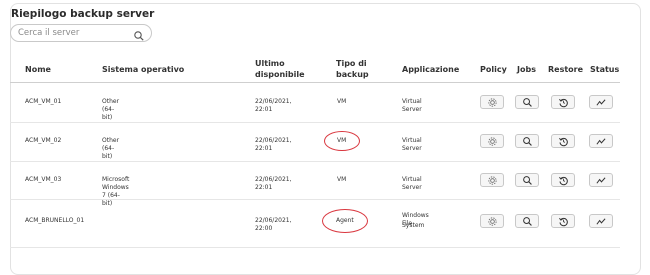  What do you see at coordinates (315, 82) in the screenshot?
I see `header-divider` at bounding box center [315, 82].